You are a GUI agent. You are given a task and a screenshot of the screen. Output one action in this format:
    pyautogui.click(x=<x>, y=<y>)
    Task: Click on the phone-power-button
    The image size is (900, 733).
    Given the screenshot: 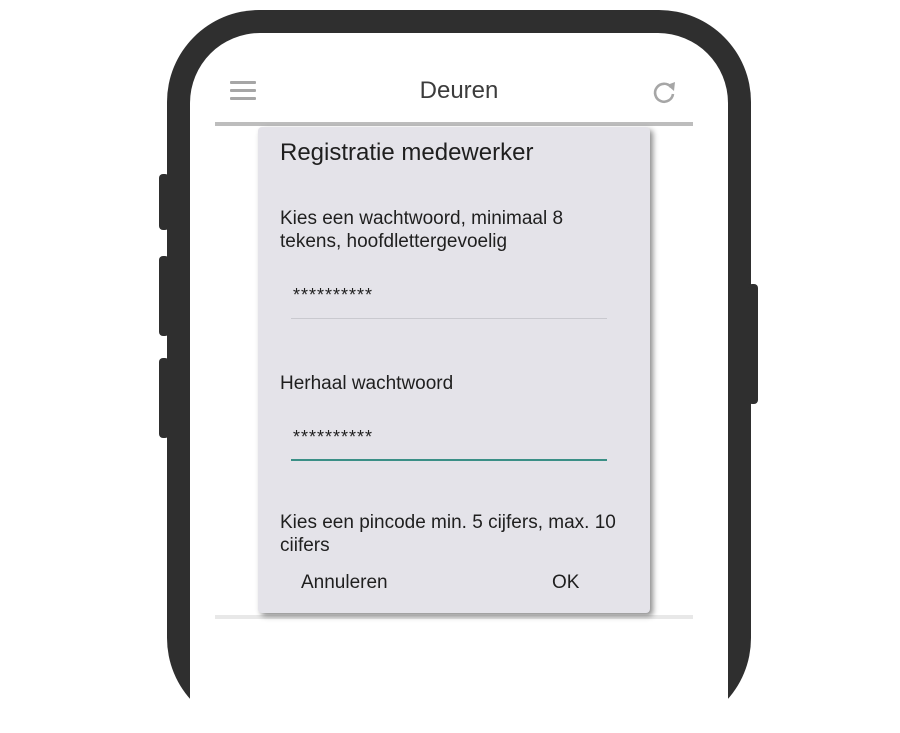 What is the action you would take?
    pyautogui.click(x=753, y=344)
    